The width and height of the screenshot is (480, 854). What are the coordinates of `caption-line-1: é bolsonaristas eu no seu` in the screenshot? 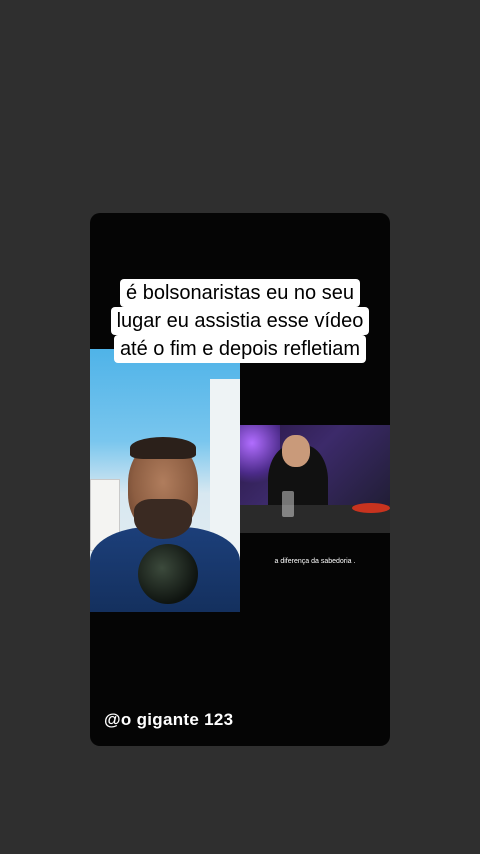 It's located at (240, 293).